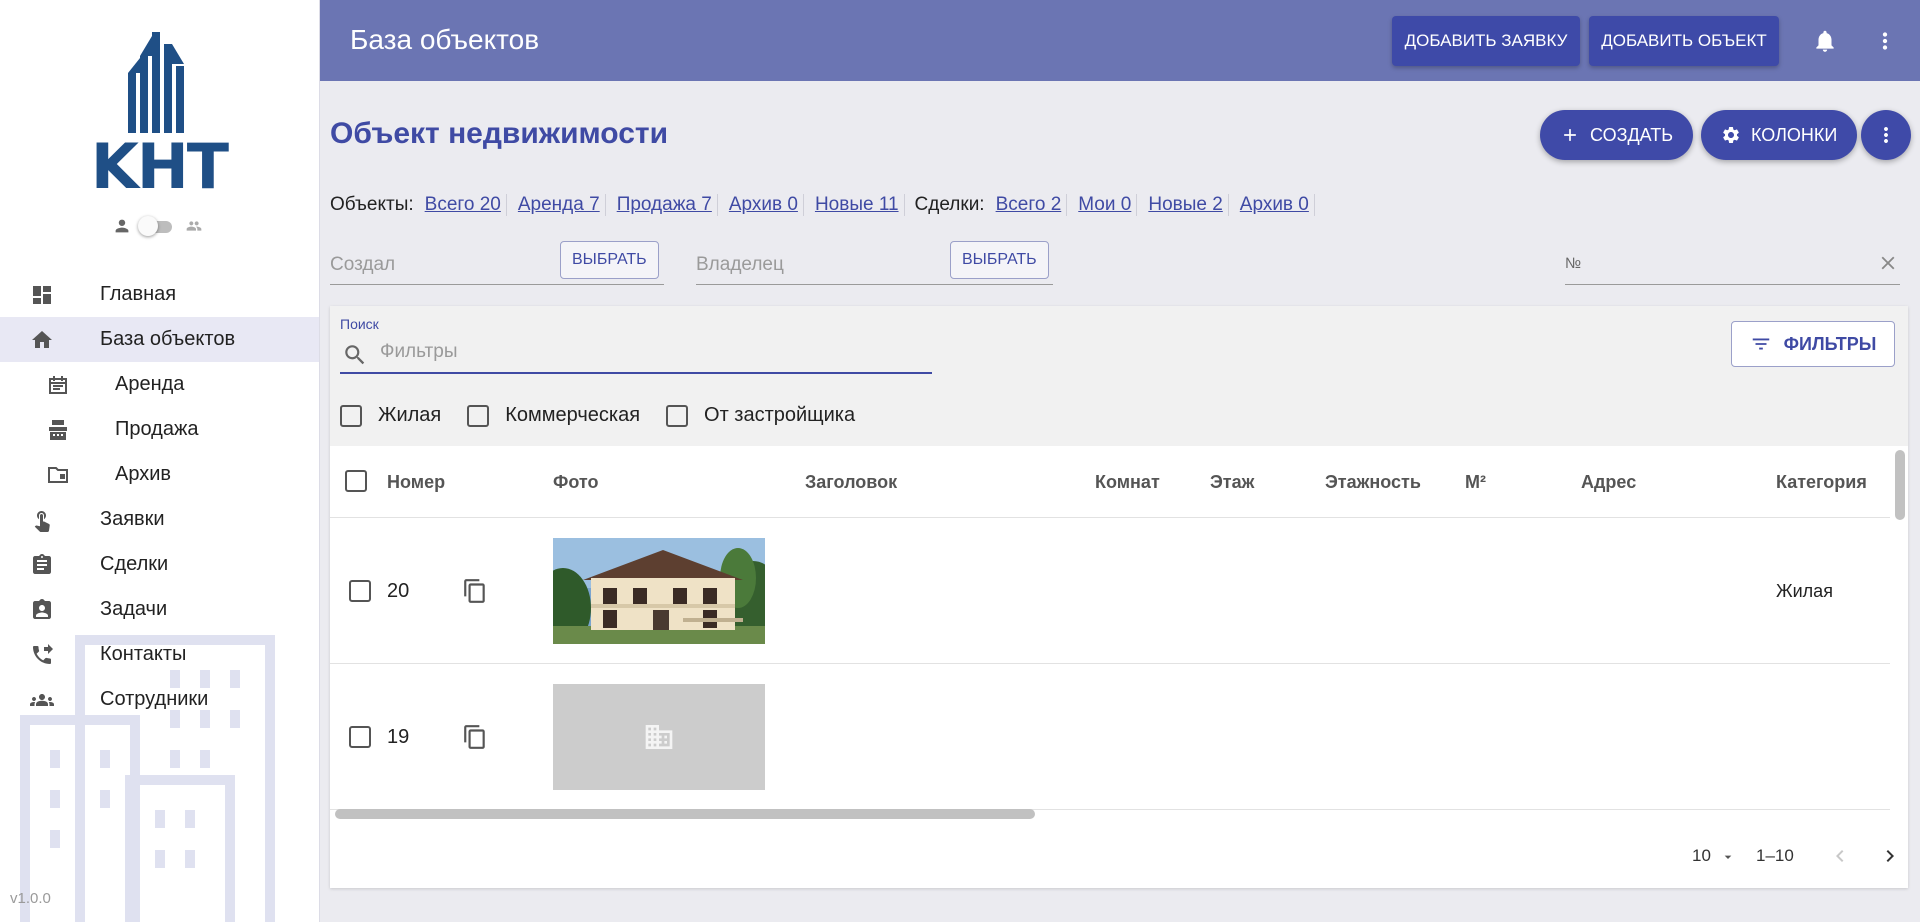  Describe the element at coordinates (1714, 856) in the screenshot. I see `rows-per-page-select: 10` at that location.